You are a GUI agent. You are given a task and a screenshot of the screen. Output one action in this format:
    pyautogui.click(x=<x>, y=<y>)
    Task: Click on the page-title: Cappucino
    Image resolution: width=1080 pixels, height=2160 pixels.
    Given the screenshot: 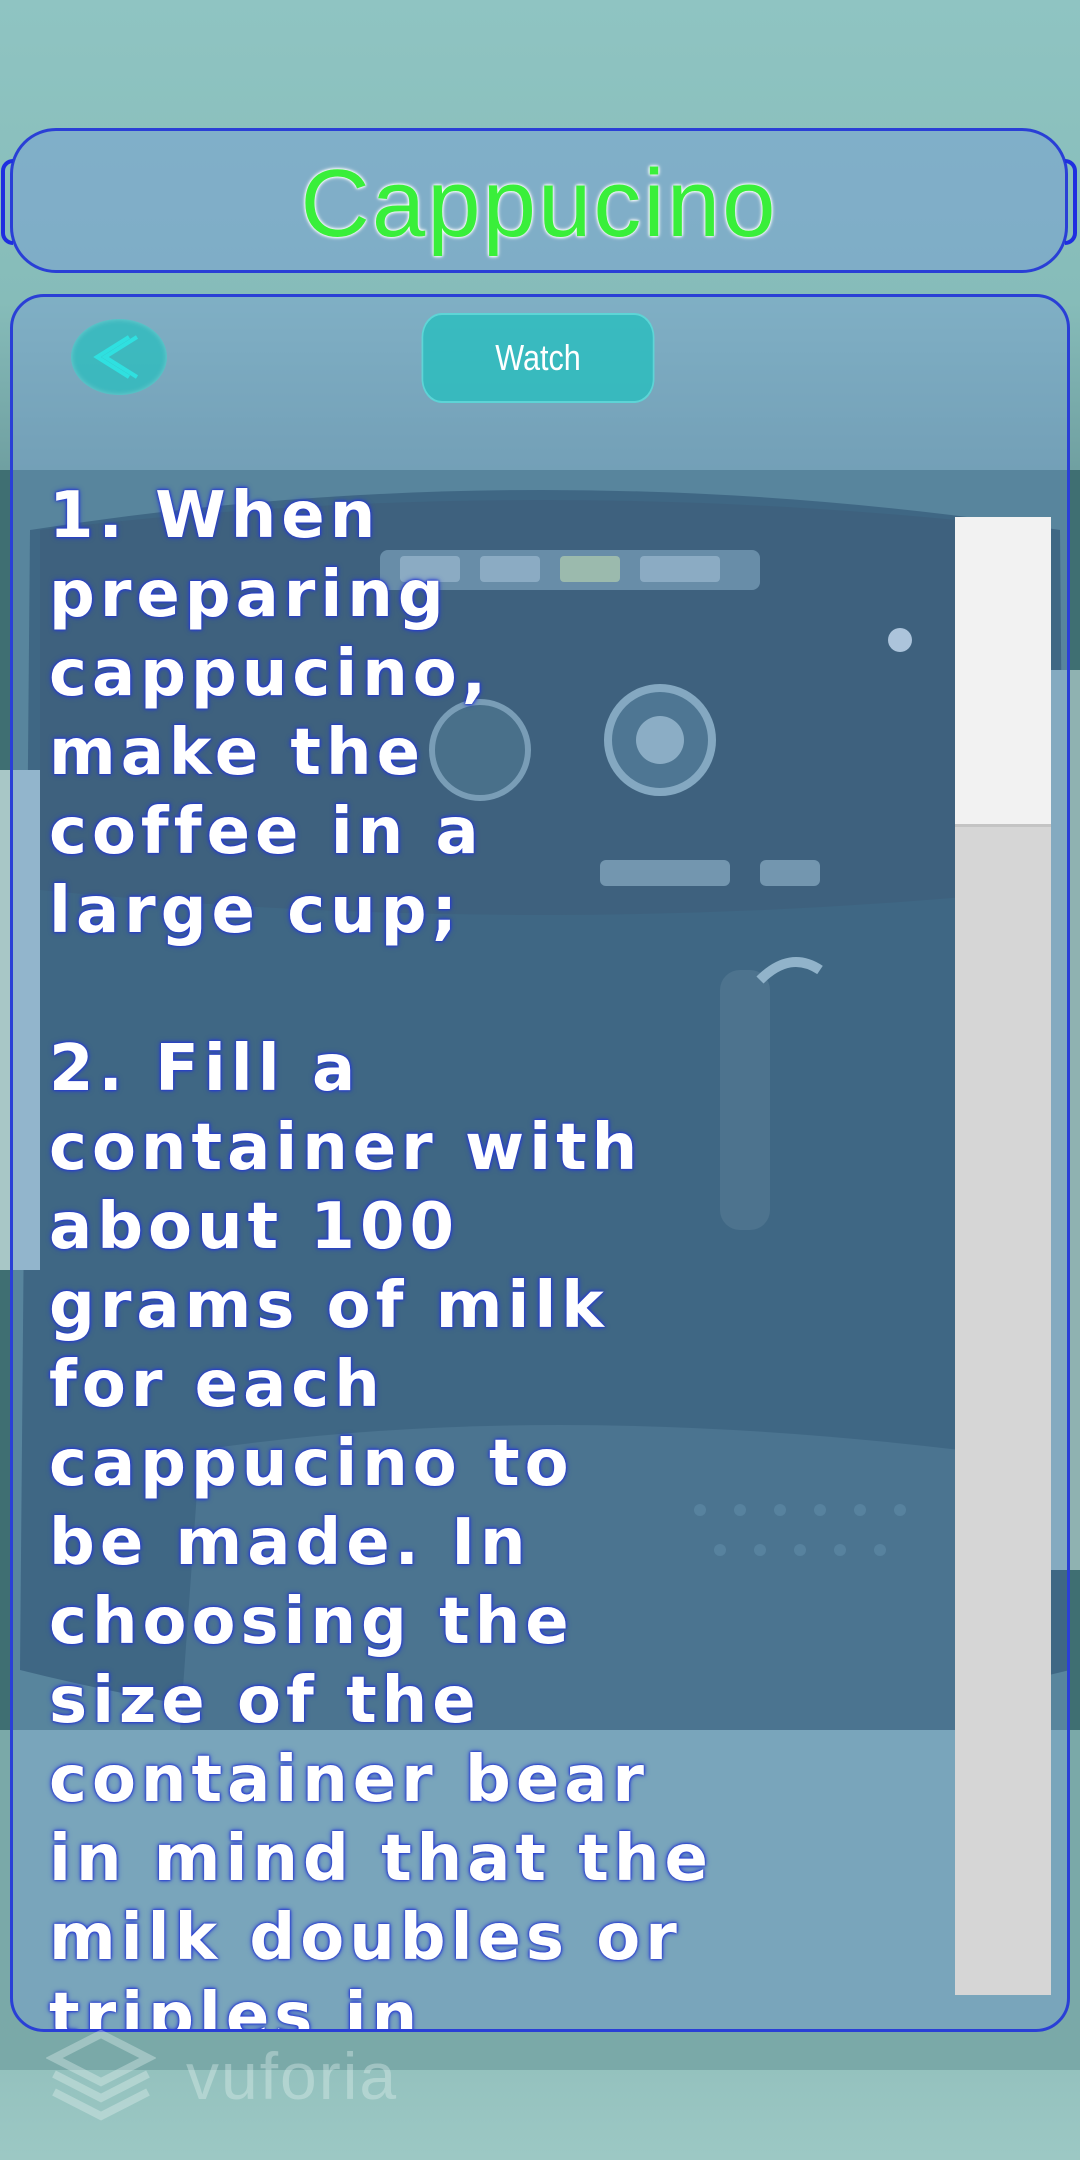 What is the action you would take?
    pyautogui.click(x=539, y=203)
    